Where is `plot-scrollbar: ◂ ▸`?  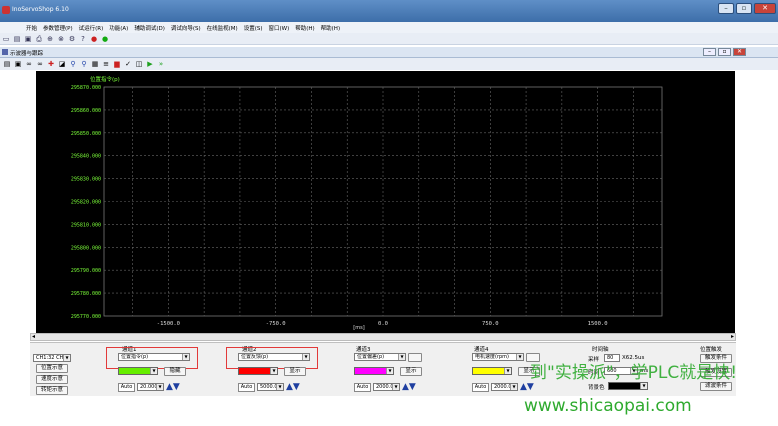
plot-scrollbar: ◂ ▸ is located at coordinates (383, 337).